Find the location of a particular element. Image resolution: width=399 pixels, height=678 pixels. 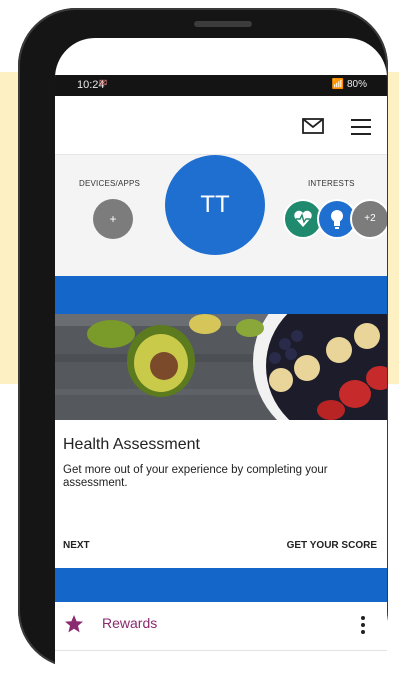

get-your-score-button: GET YOUR SCORE is located at coordinates (332, 545).